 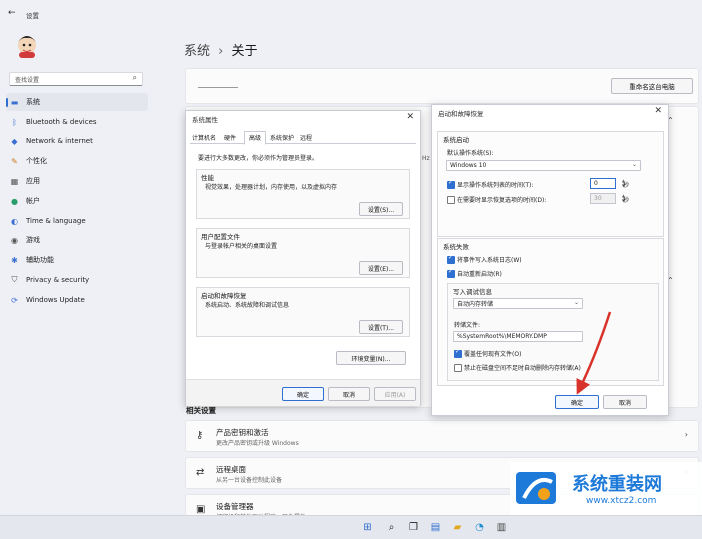 What do you see at coordinates (249, 480) in the screenshot?
I see `related-item-subtitle: 从另一台设备控制此设备` at bounding box center [249, 480].